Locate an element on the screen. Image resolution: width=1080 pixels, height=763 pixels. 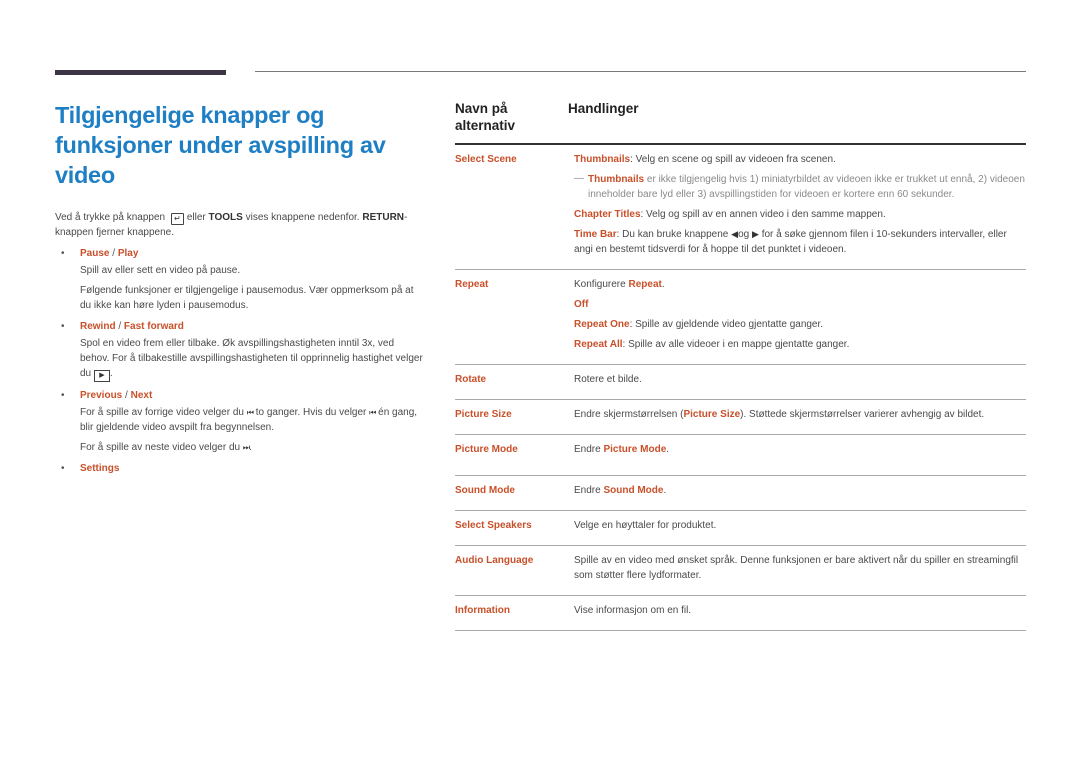
action-line: Konfigurere Repeat. is located at coordinates (800, 284).